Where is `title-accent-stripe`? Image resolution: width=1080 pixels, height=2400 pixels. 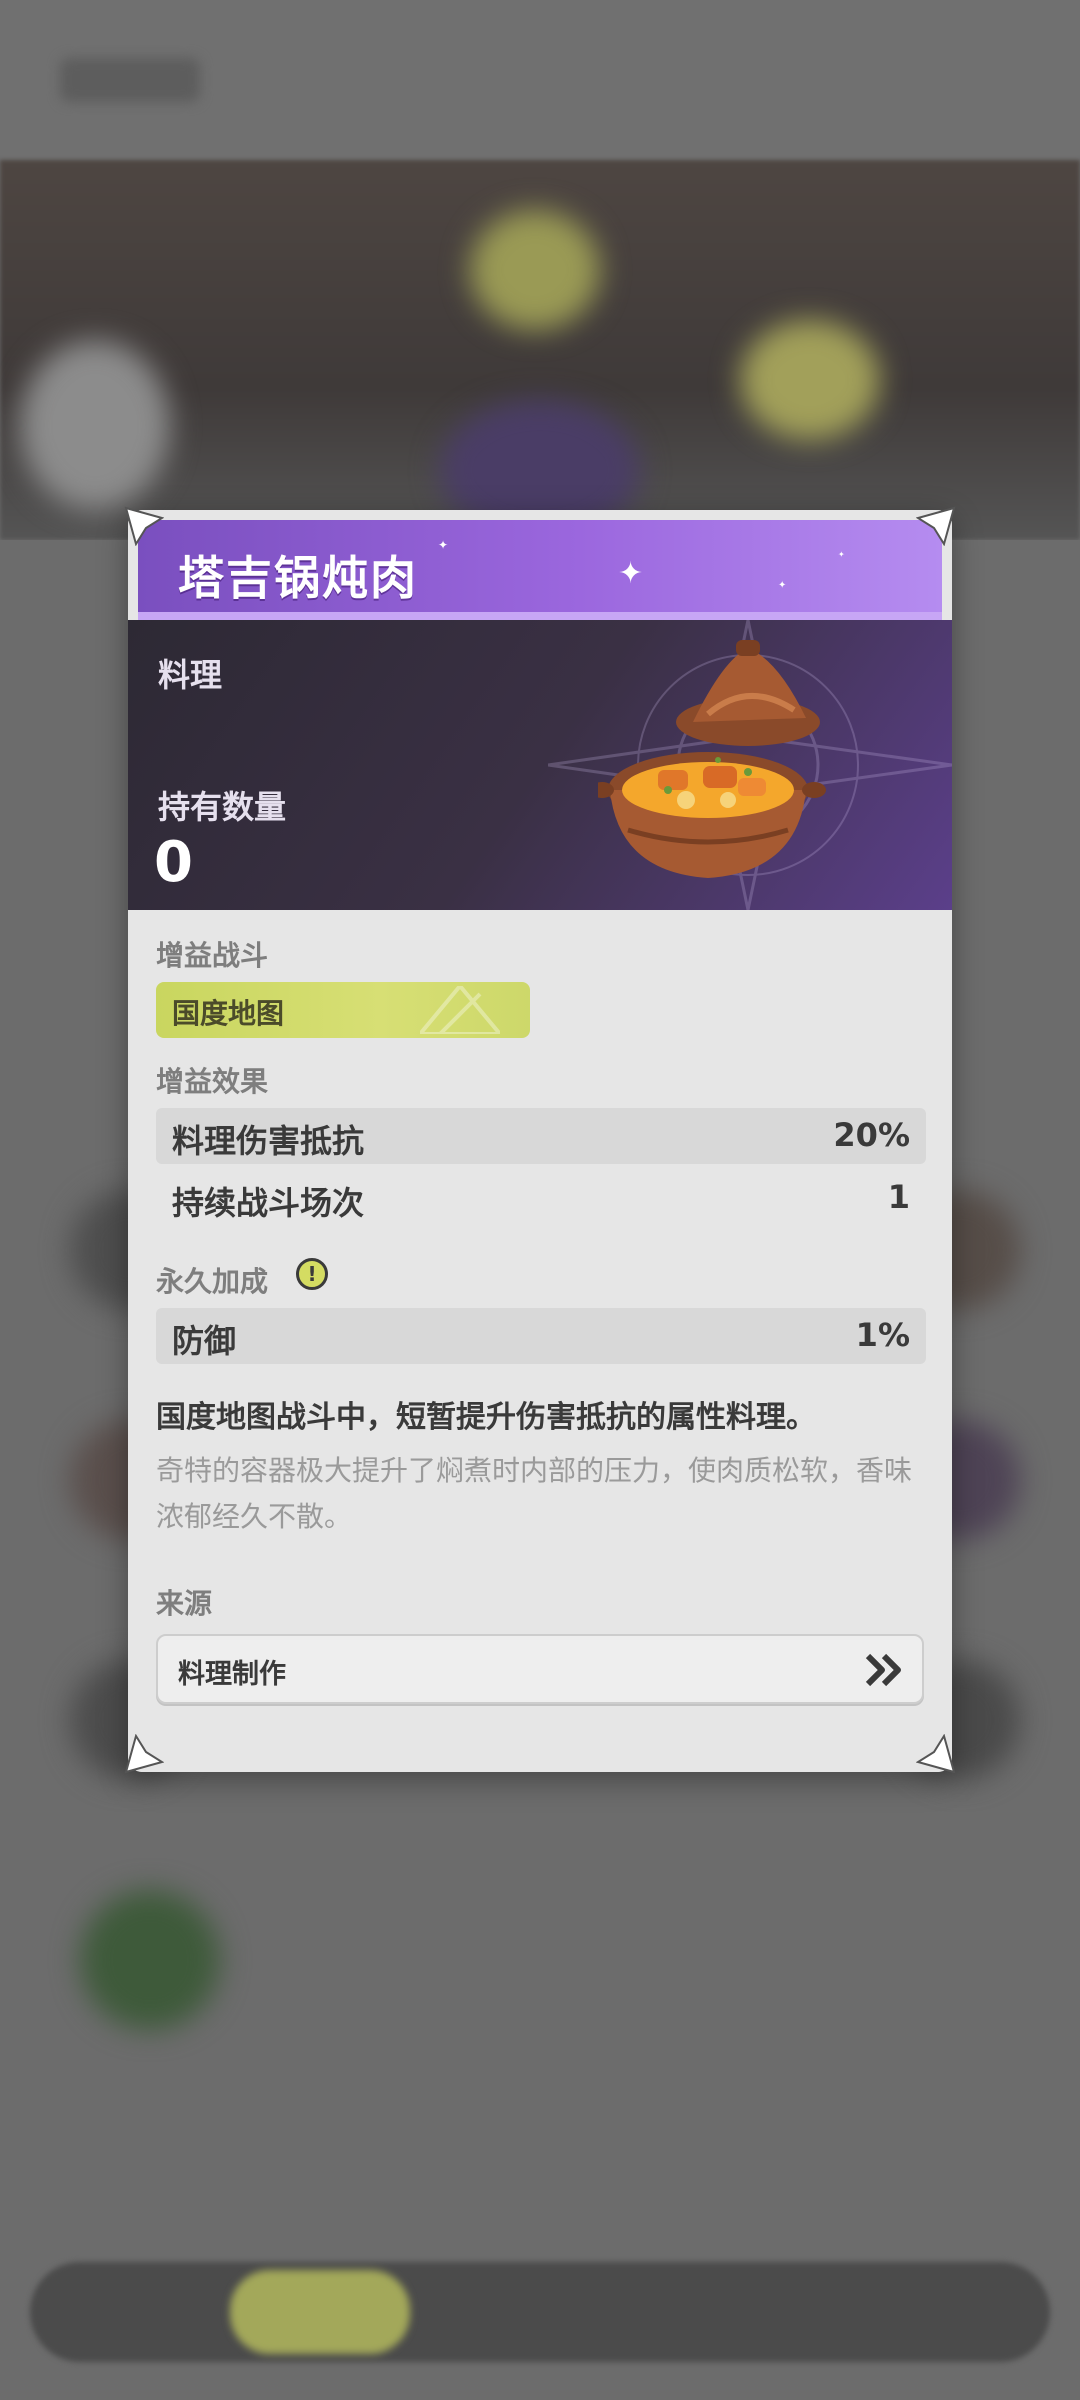
title-accent-stripe is located at coordinates (540, 616).